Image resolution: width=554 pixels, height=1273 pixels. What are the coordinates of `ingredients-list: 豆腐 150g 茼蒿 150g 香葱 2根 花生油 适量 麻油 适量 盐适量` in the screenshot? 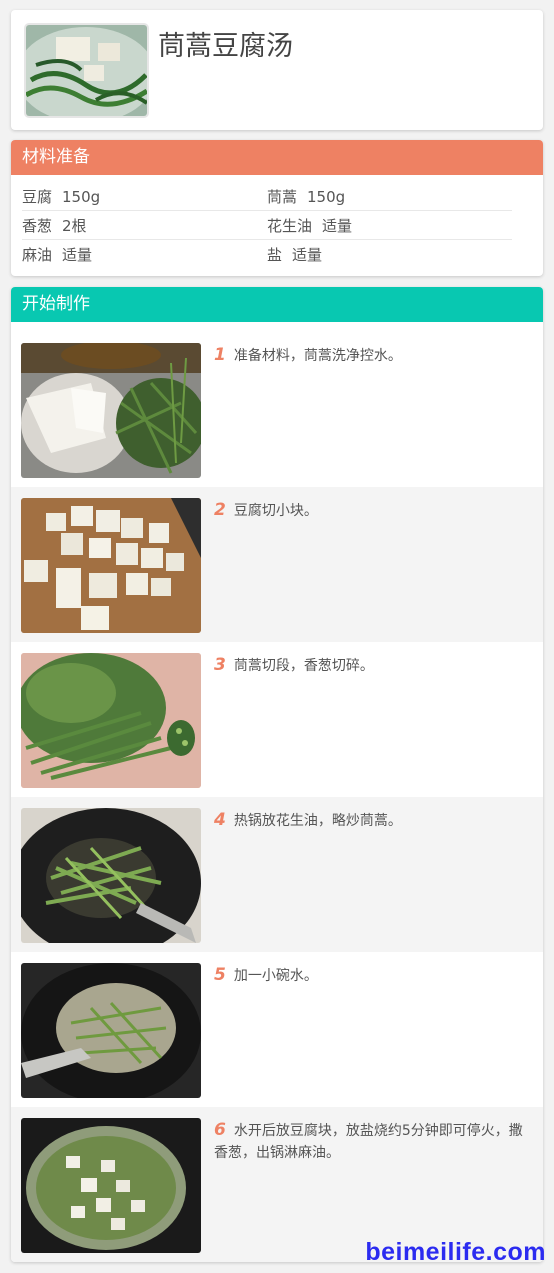 It's located at (267, 225).